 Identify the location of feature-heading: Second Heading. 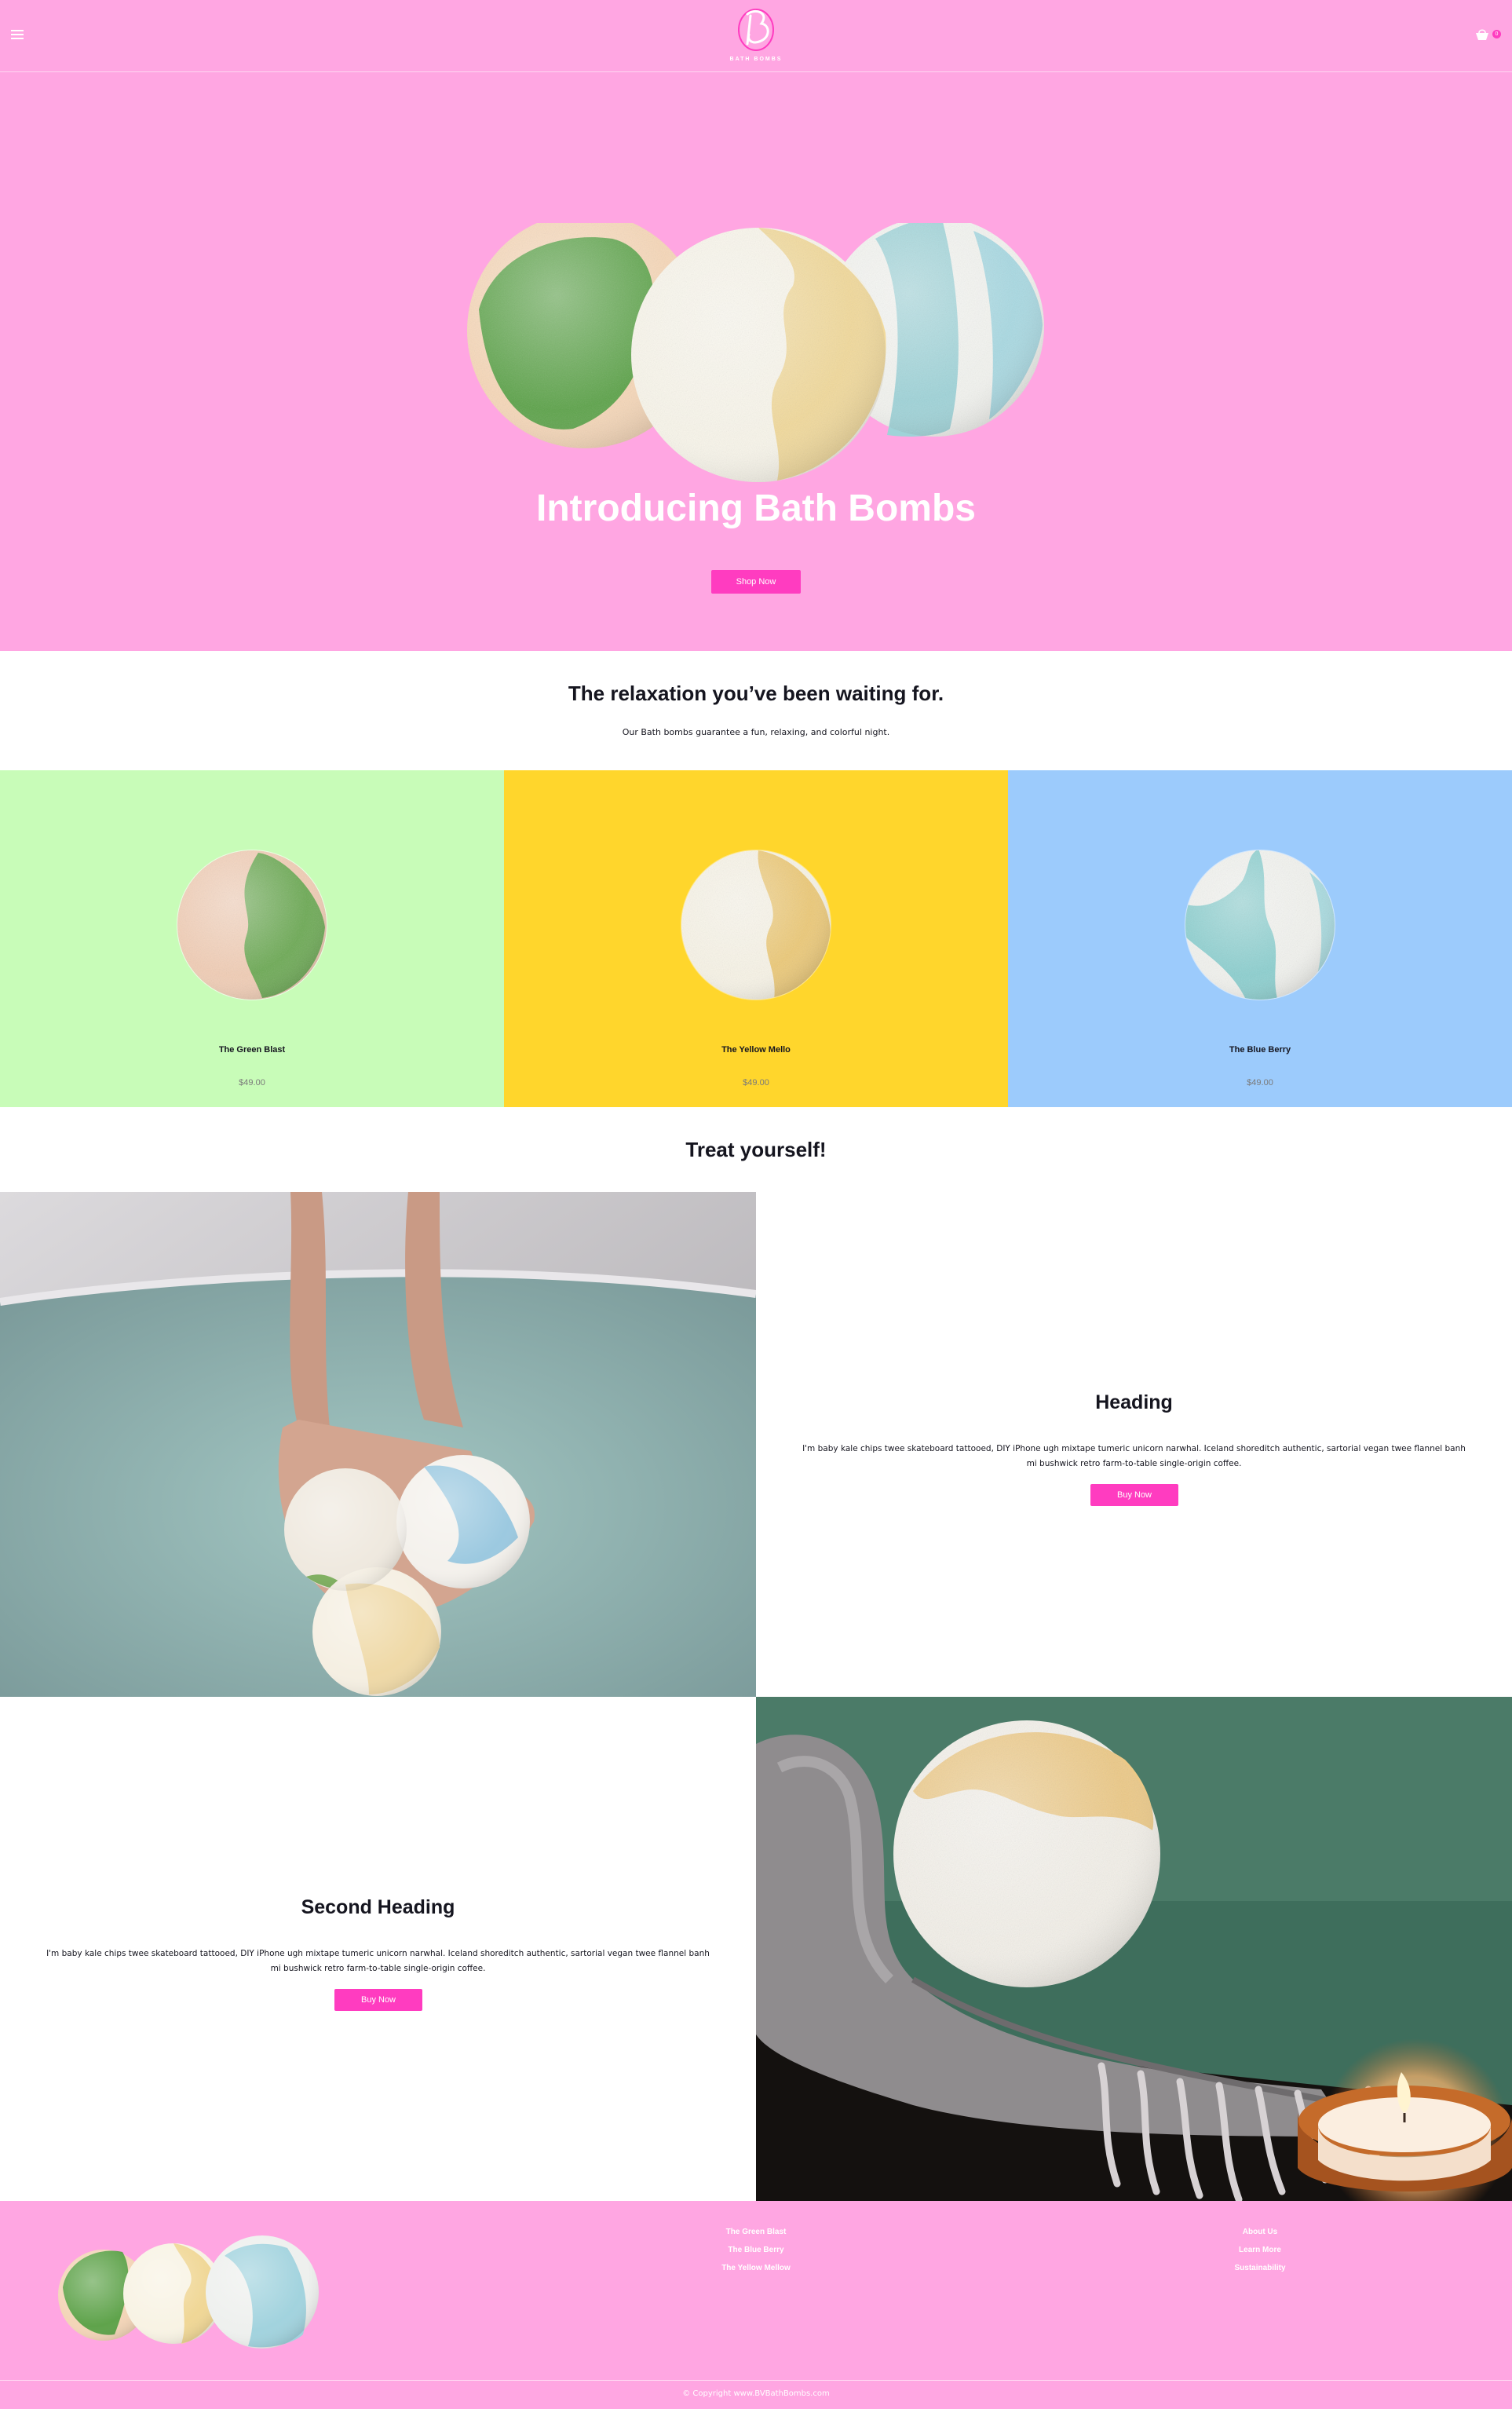
(378, 1907).